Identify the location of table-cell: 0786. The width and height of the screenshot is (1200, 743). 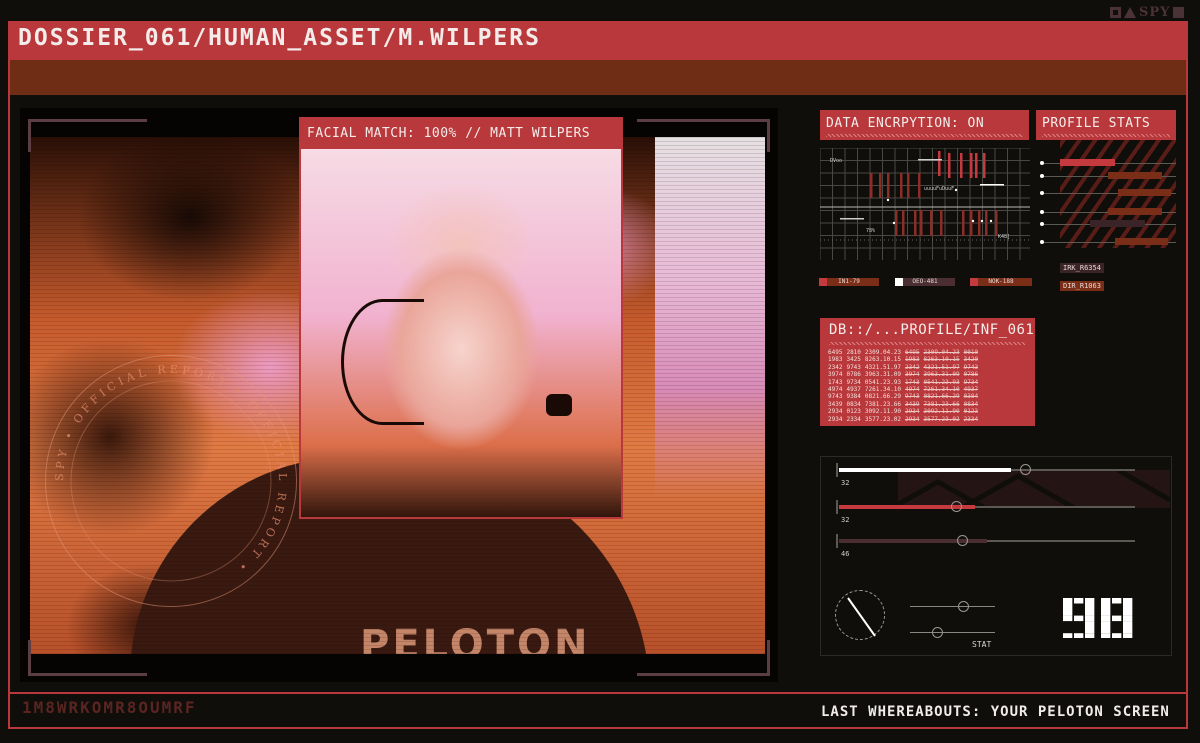
(853, 375).